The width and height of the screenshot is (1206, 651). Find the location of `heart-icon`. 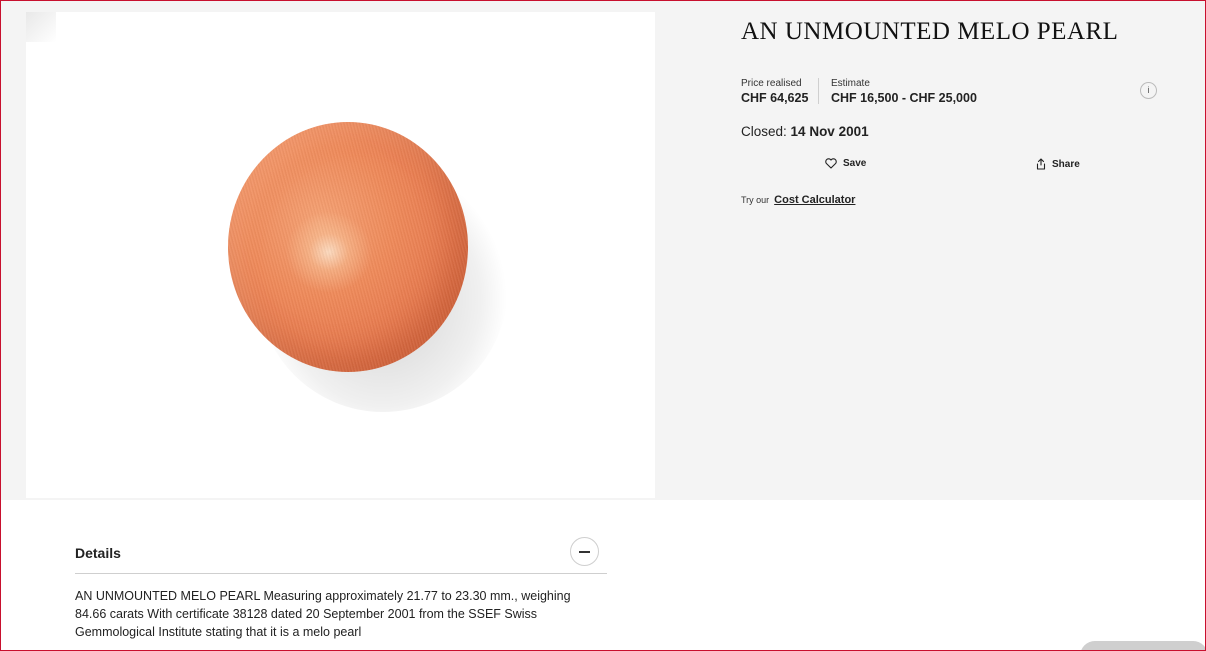

heart-icon is located at coordinates (831, 163).